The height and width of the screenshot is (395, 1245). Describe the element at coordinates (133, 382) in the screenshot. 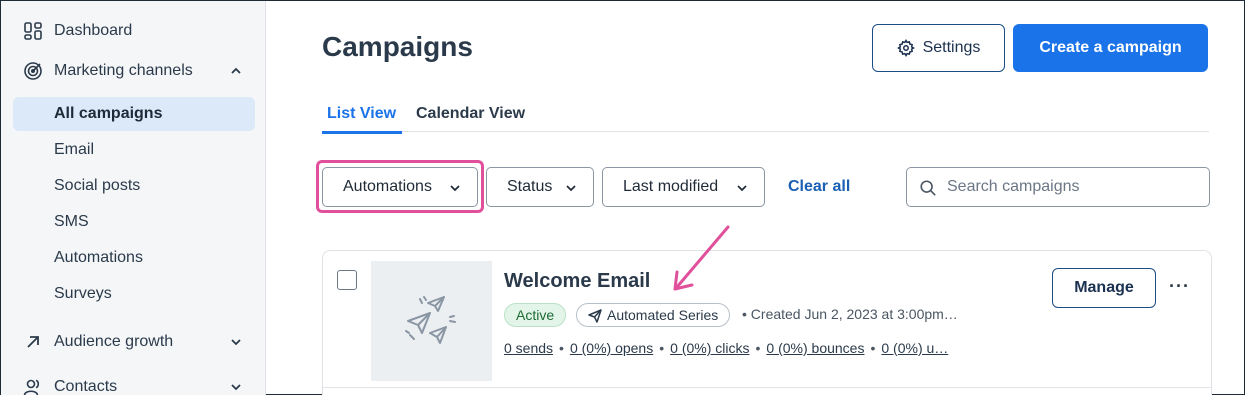

I see `sidebar-item-contacts: Contacts` at that location.